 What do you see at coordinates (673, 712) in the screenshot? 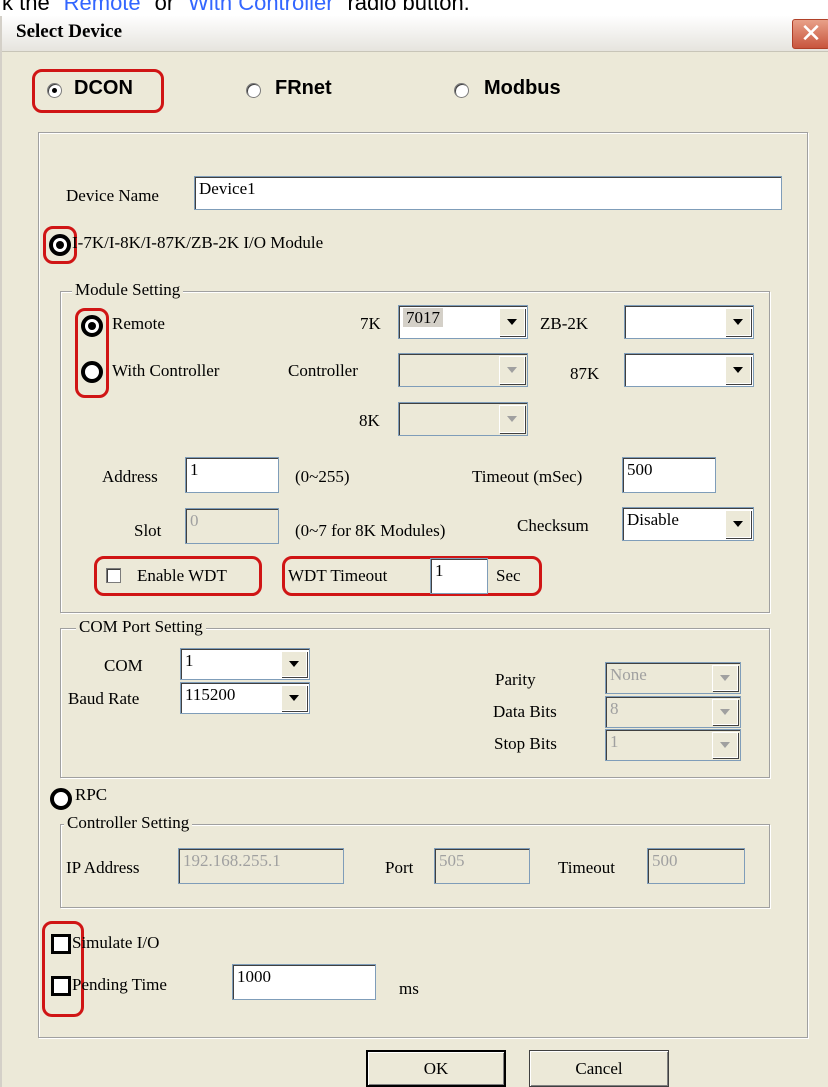
I see `select-data-bits: 8` at bounding box center [673, 712].